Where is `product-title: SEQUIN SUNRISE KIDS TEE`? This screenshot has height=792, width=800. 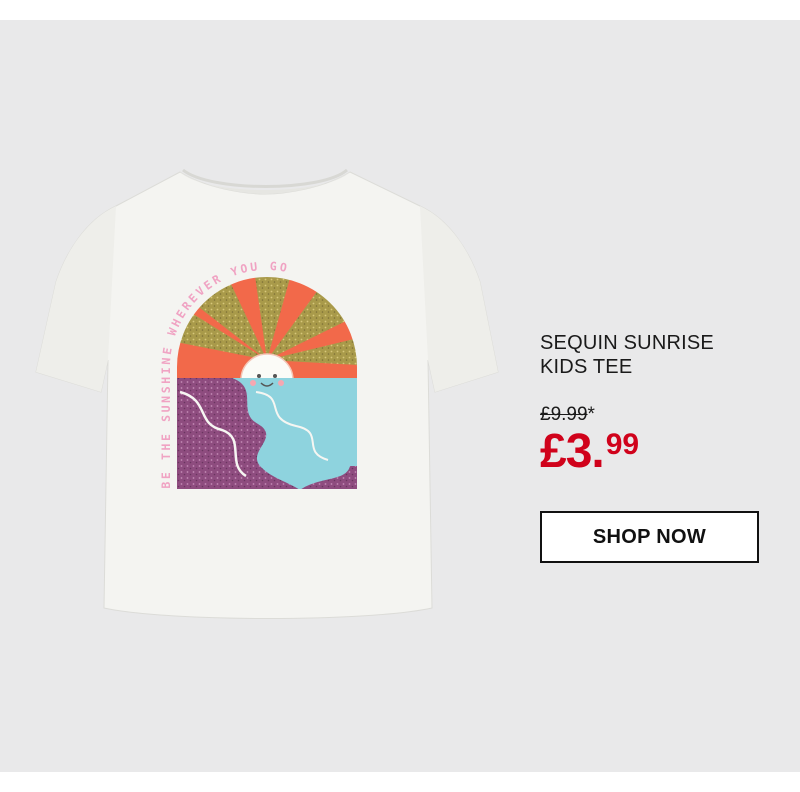 product-title: SEQUIN SUNRISE KIDS TEE is located at coordinates (660, 355).